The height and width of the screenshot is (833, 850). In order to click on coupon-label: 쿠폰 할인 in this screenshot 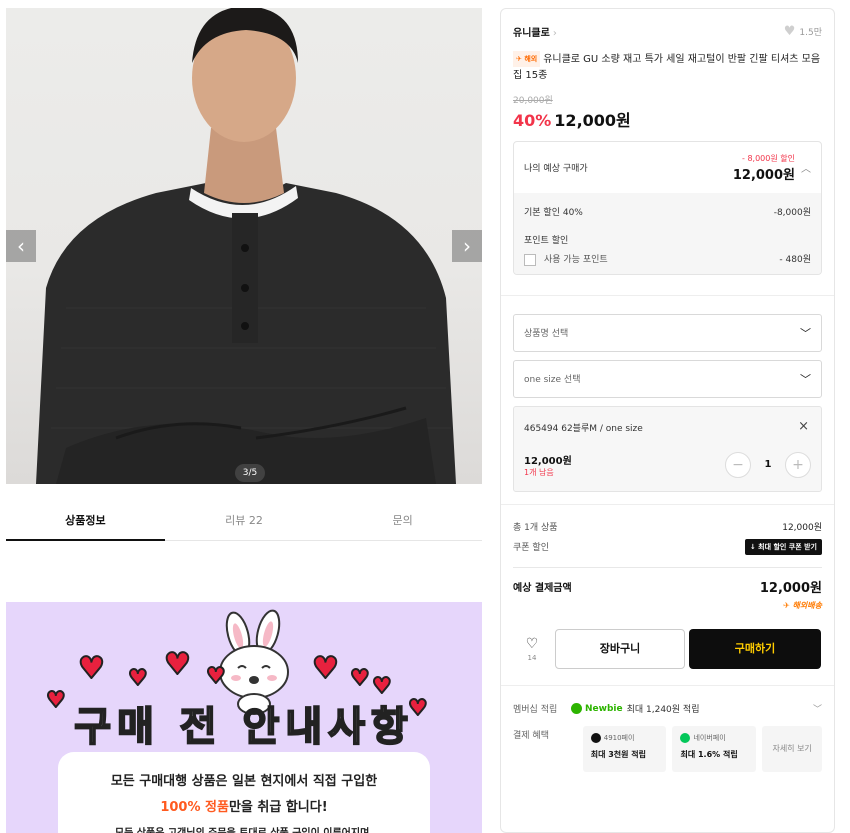, I will do `click(531, 548)`.